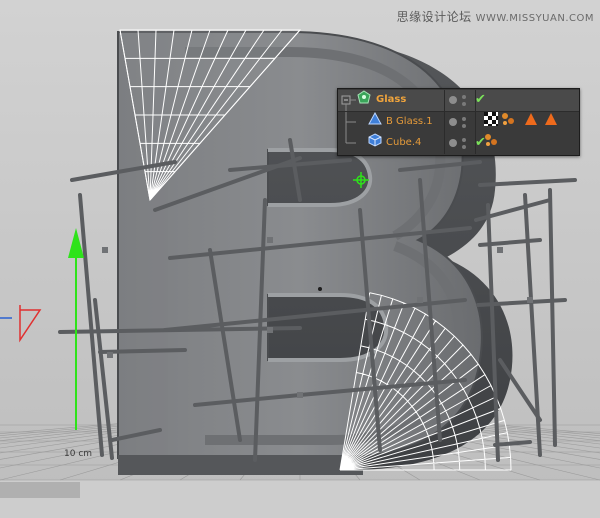 This screenshot has width=600, height=518. I want to click on tree-branch: Glass, so click(388, 100).